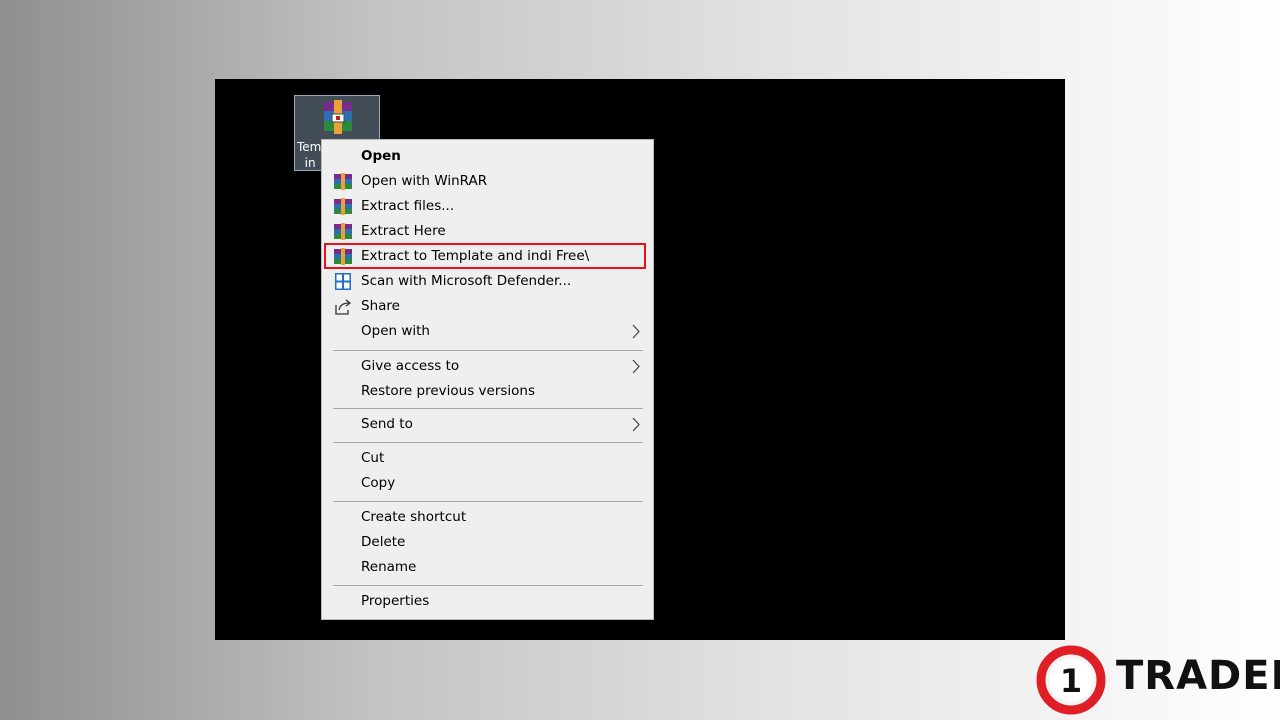 The height and width of the screenshot is (720, 1280). What do you see at coordinates (395, 601) in the screenshot?
I see `menu-item-label: Properties` at bounding box center [395, 601].